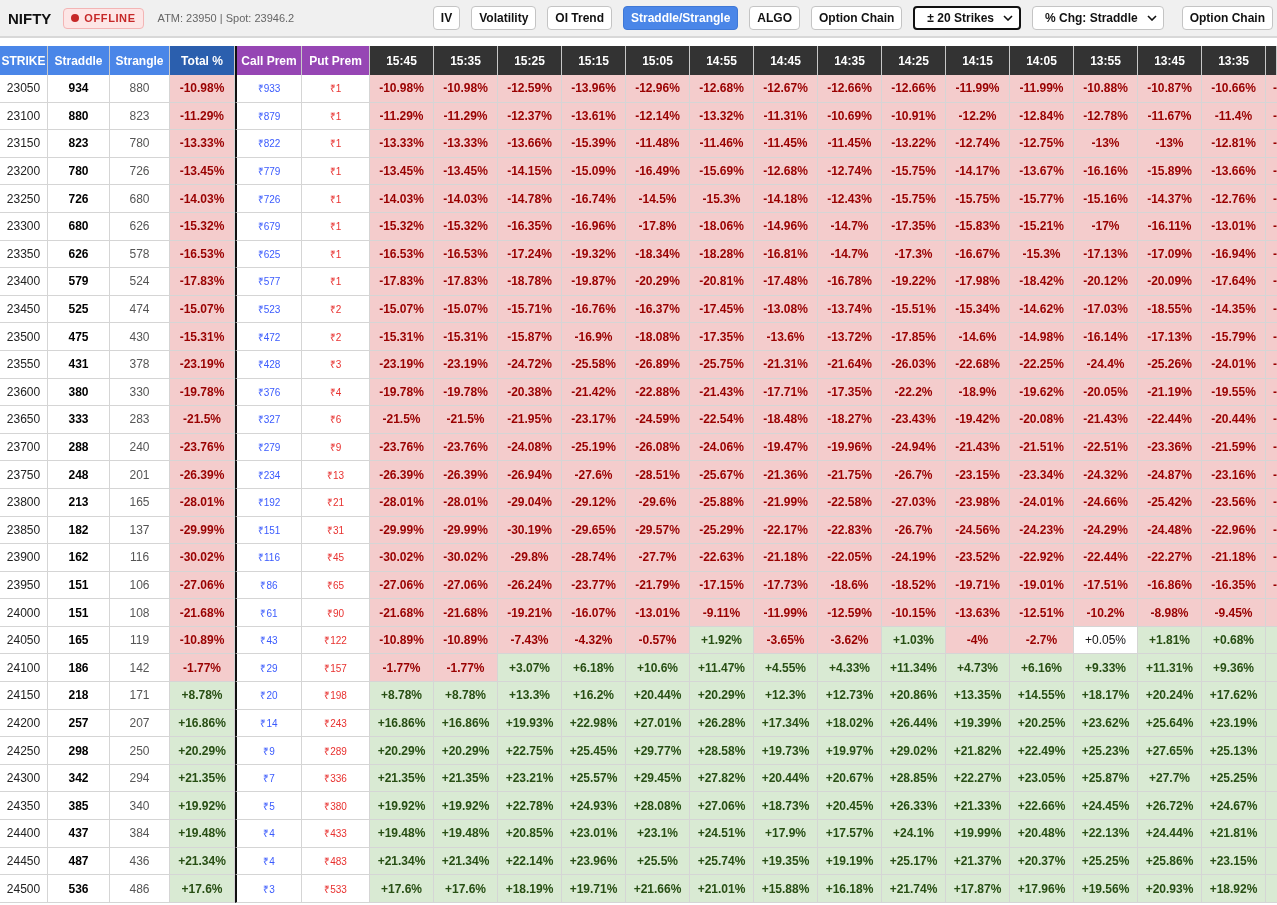 This screenshot has height=905, width=1277. I want to click on change-cell: -29.12%, so click(594, 502).